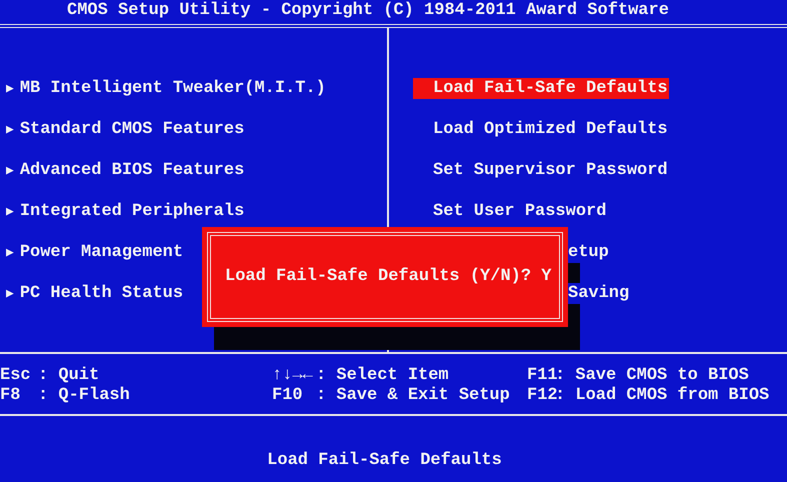 The height and width of the screenshot is (482, 787). What do you see at coordinates (11, 396) in the screenshot?
I see `key-label: F8` at bounding box center [11, 396].